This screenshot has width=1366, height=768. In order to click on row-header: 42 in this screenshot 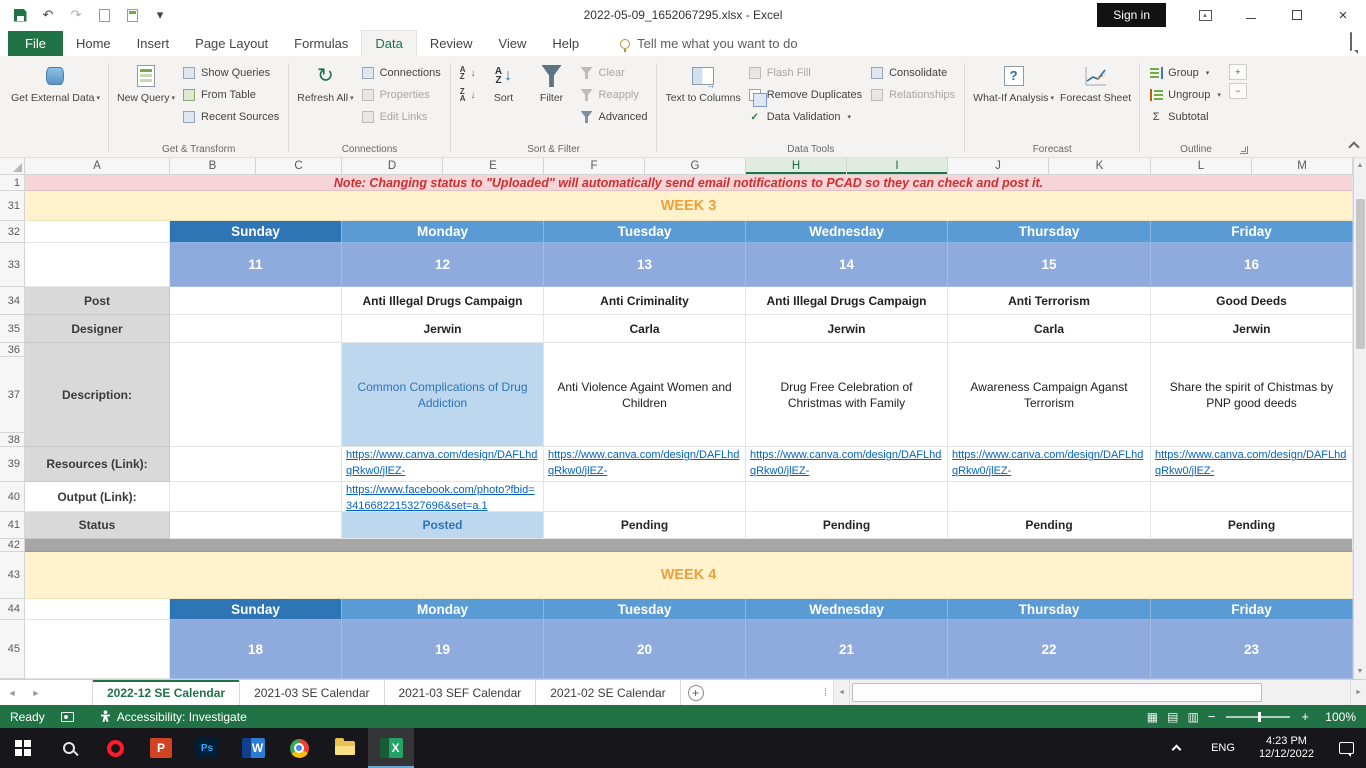, I will do `click(12, 545)`.